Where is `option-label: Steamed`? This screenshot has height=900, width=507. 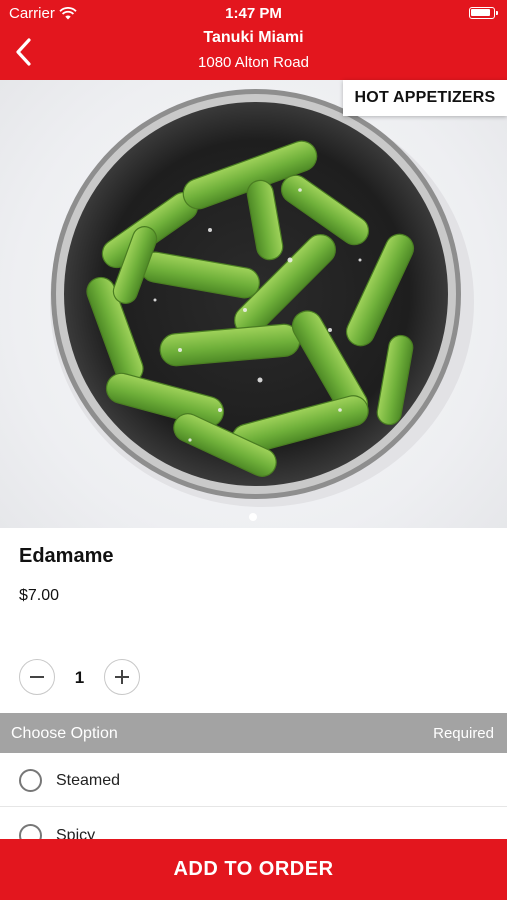 option-label: Steamed is located at coordinates (88, 780).